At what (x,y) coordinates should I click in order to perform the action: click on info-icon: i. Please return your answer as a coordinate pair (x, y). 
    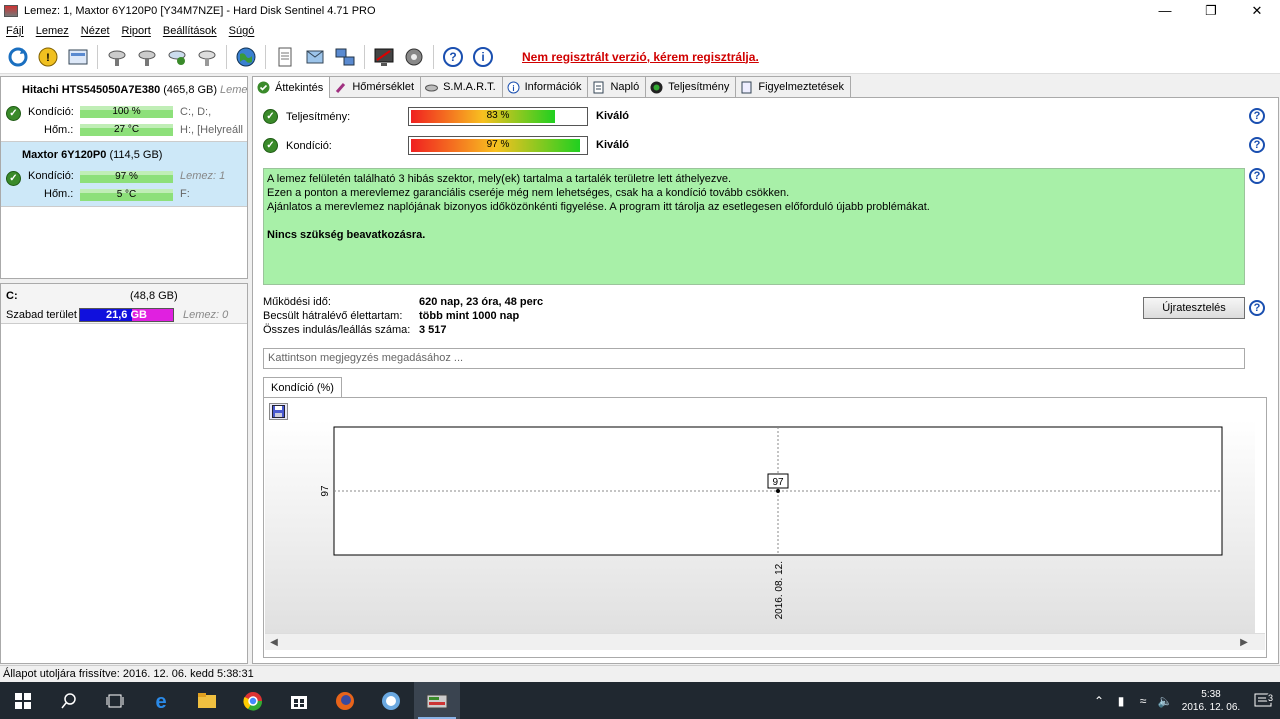
    Looking at the image, I should click on (483, 57).